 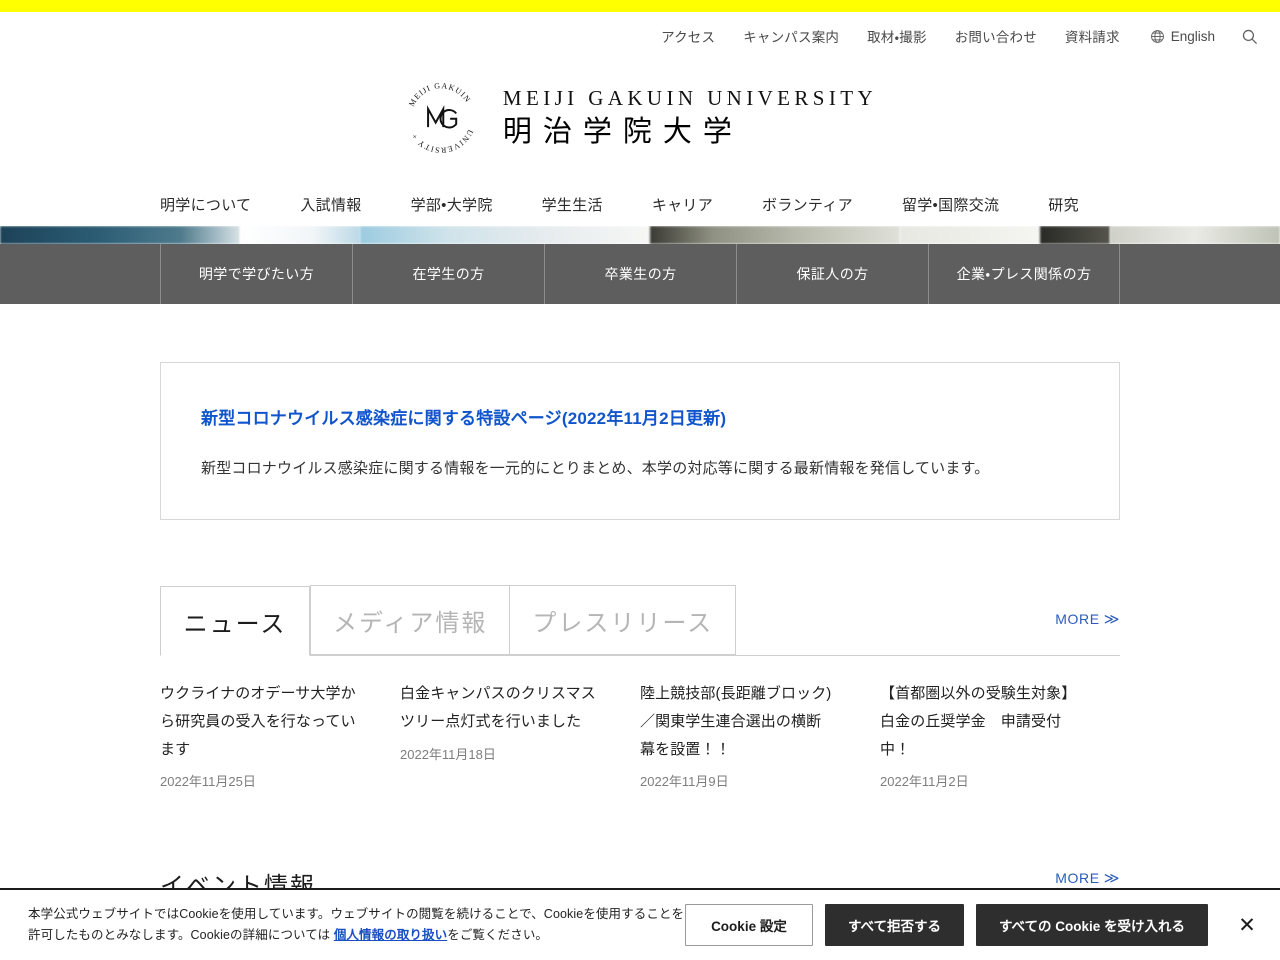 What do you see at coordinates (572, 204) in the screenshot?
I see `nav-item-student-life: 学生生活` at bounding box center [572, 204].